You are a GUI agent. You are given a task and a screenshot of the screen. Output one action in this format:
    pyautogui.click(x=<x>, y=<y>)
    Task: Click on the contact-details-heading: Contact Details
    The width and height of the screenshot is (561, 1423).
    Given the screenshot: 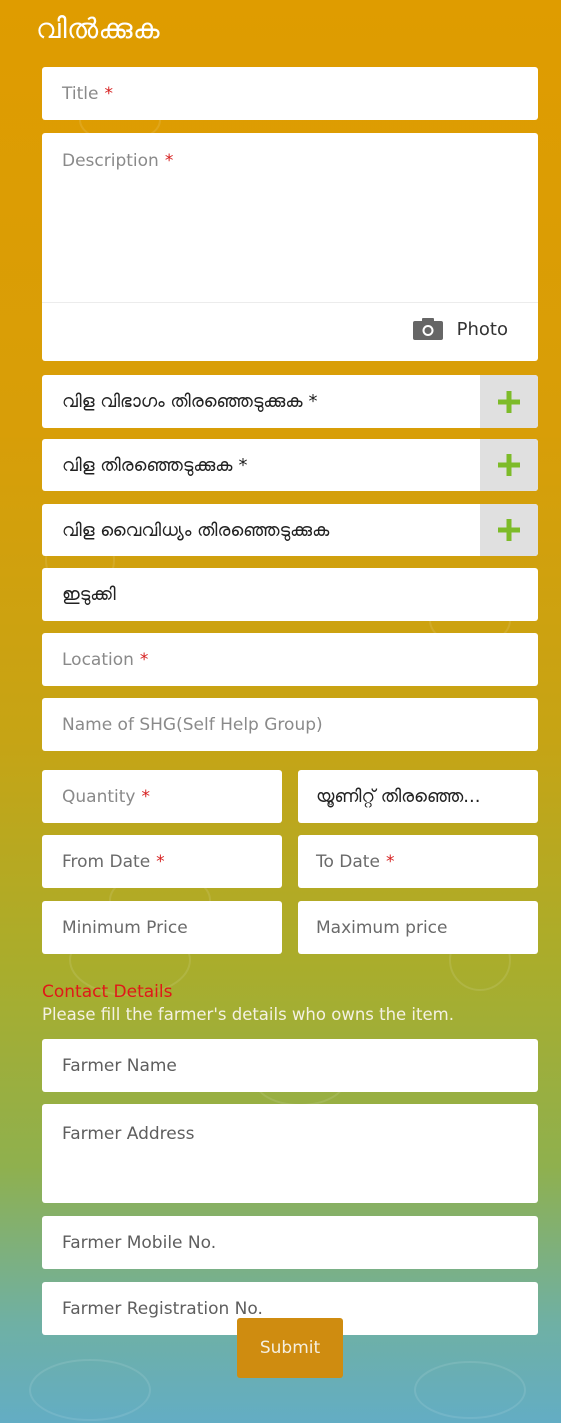 What is the action you would take?
    pyautogui.click(x=107, y=992)
    